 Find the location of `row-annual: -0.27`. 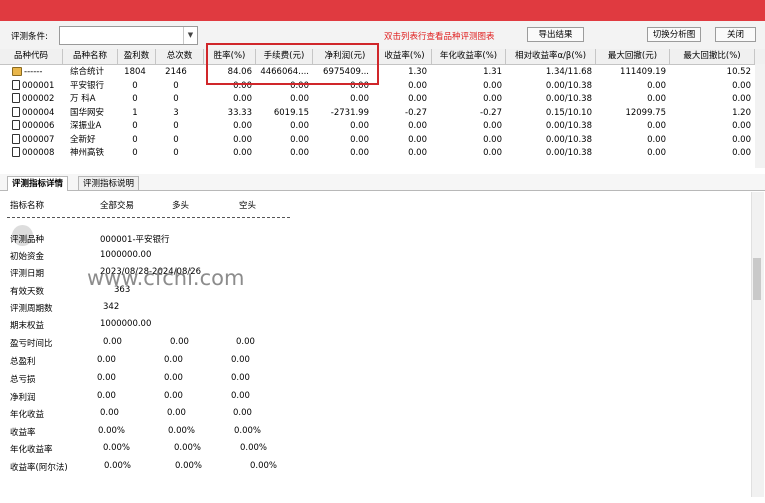

row-annual: -0.27 is located at coordinates (491, 112).